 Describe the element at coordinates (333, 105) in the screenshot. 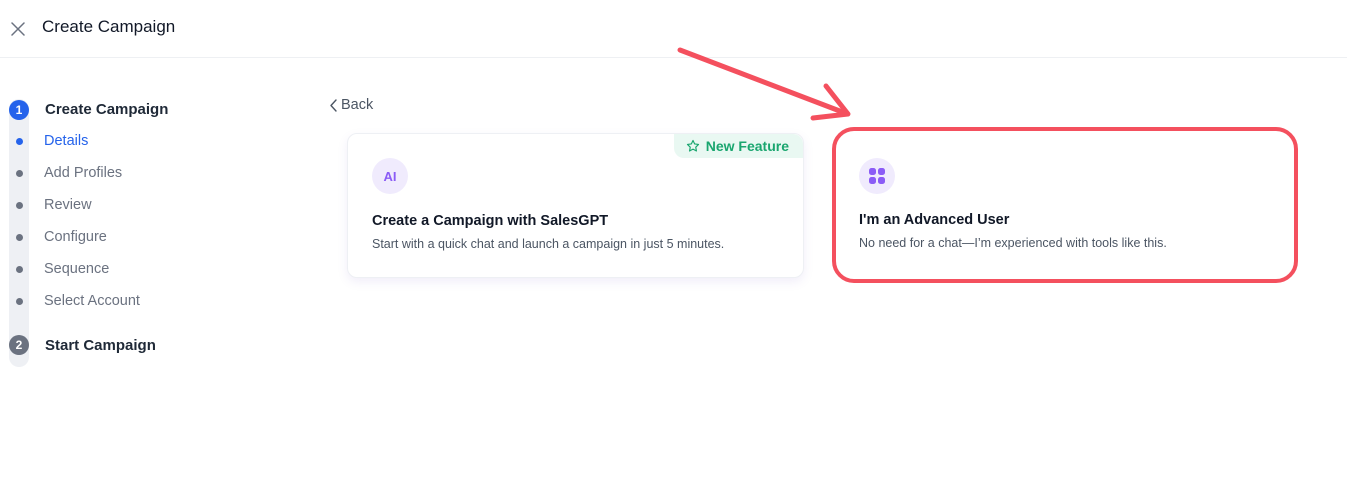

I see `chevron-left-icon` at that location.